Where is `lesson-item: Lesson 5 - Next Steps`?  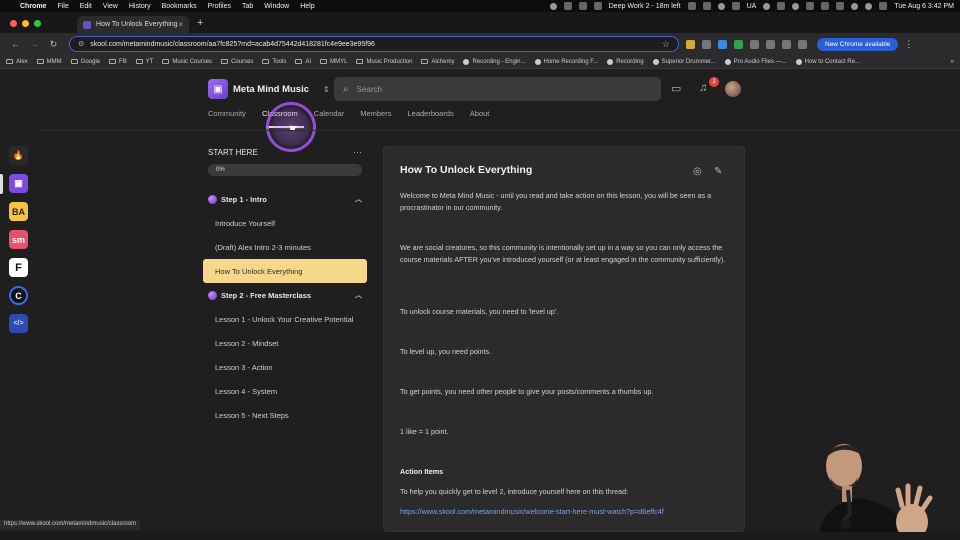 lesson-item: Lesson 5 - Next Steps is located at coordinates (285, 415).